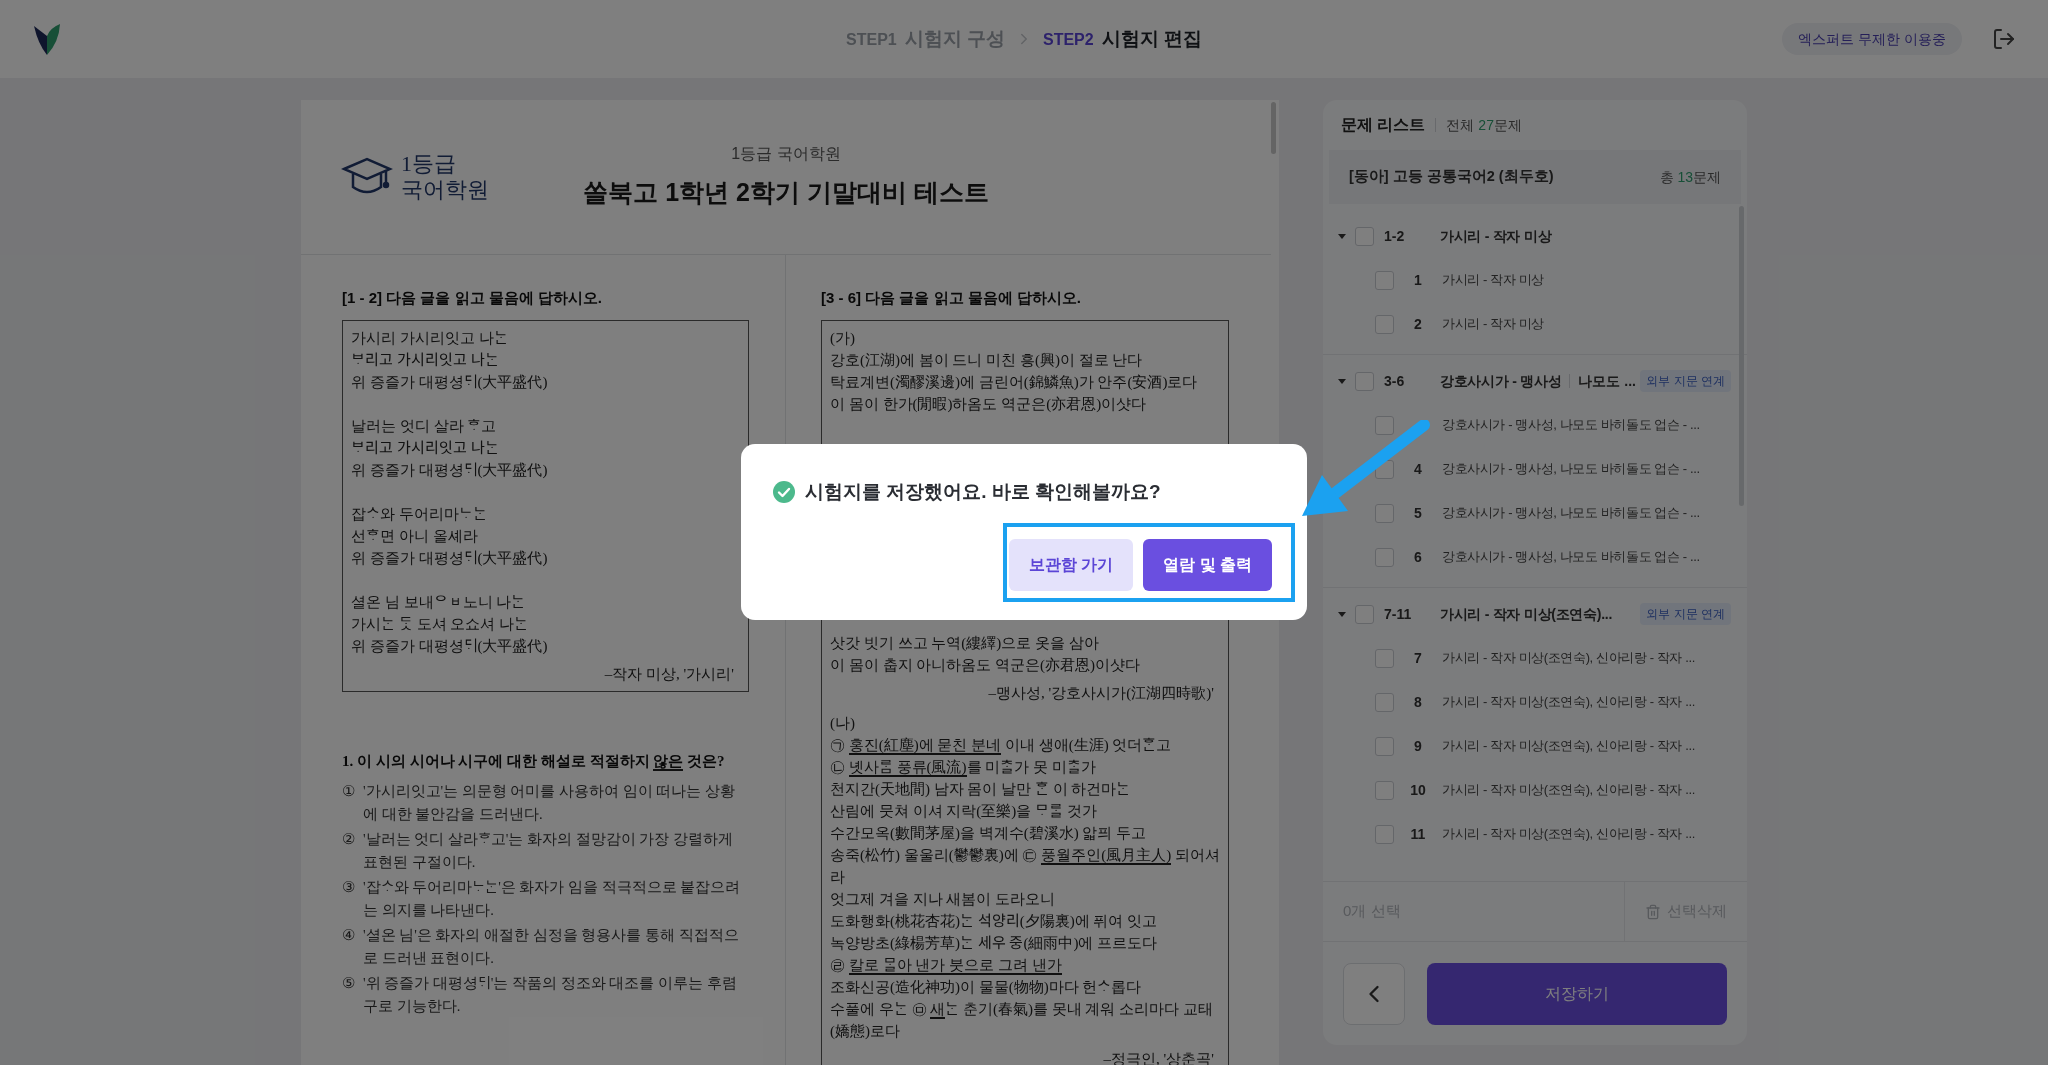  Describe the element at coordinates (1122, 39) in the screenshot. I see `step-tab: STEP2 시험지 편집` at that location.